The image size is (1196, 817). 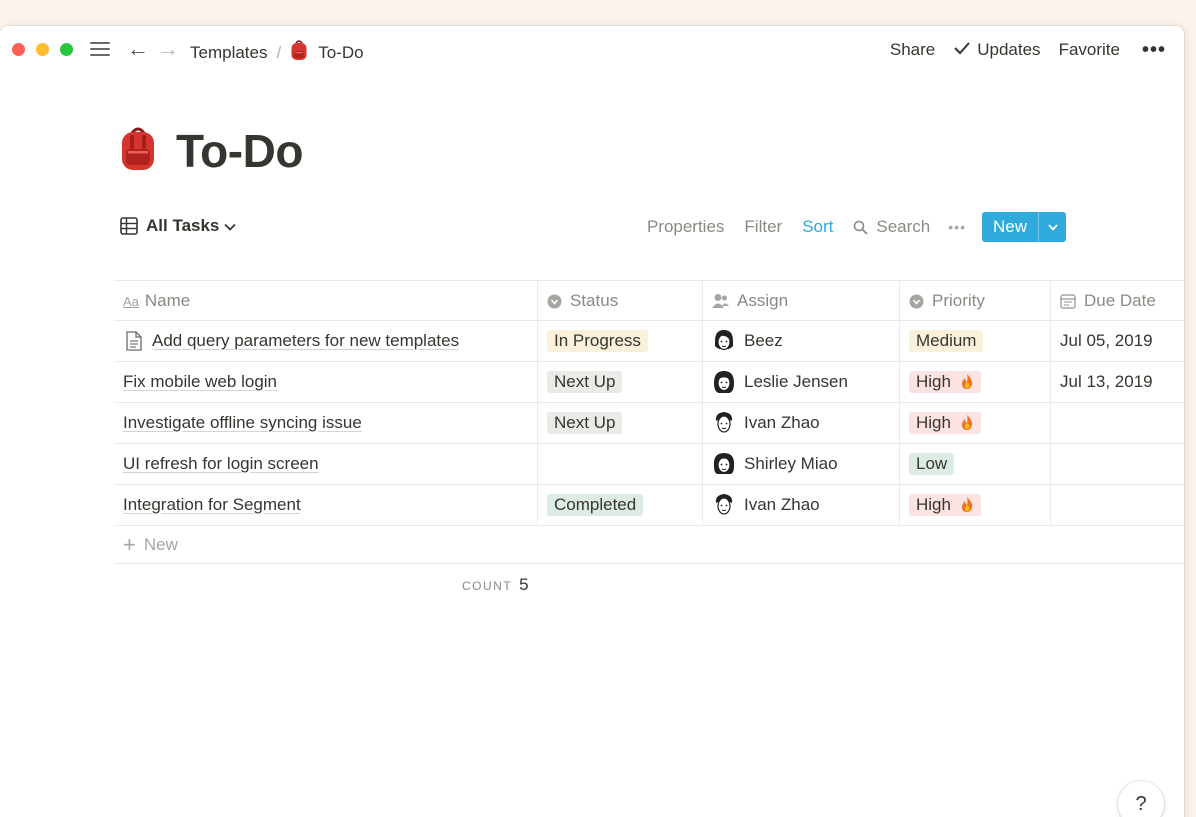 I want to click on column-header-priority: Priority, so click(x=975, y=301).